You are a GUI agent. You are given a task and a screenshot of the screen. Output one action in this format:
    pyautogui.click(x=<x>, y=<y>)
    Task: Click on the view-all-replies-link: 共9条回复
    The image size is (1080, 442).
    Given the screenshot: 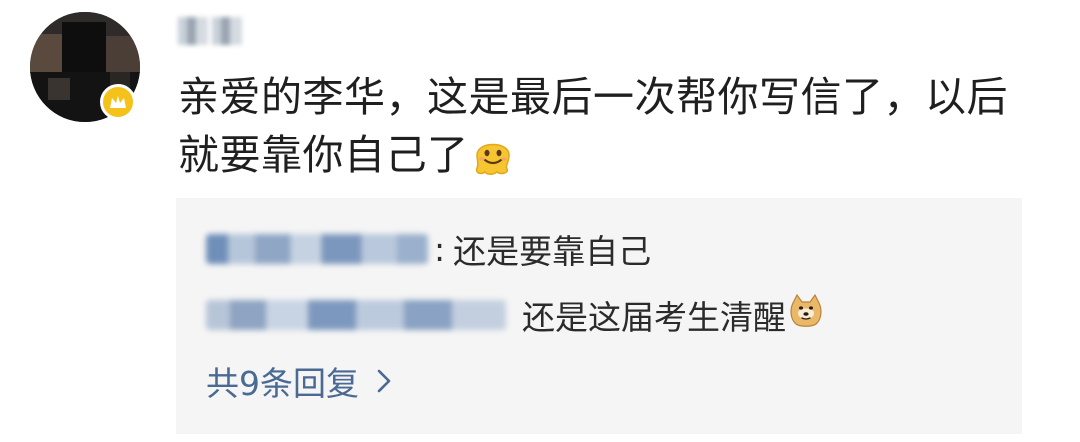 What is the action you would take?
    pyautogui.click(x=298, y=381)
    